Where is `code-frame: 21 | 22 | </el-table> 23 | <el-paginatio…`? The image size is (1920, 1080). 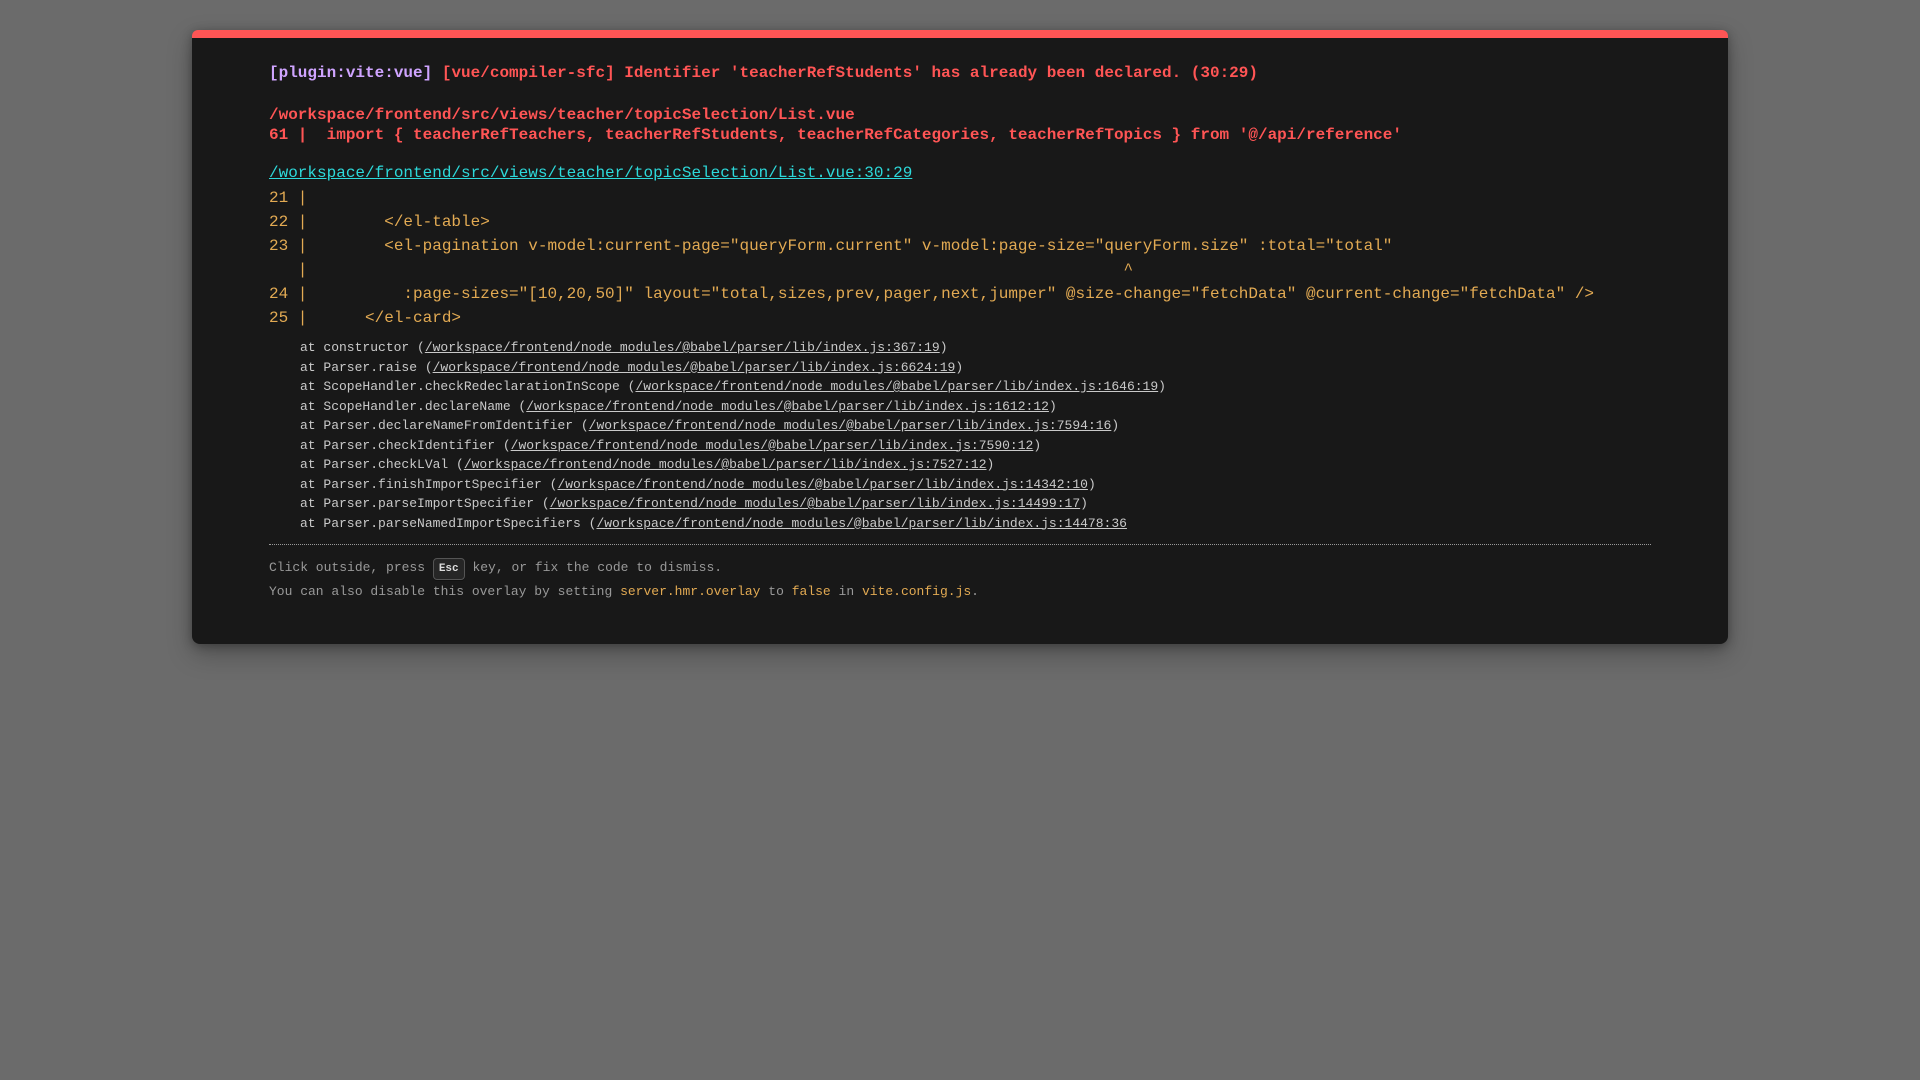
code-frame: 21 | 22 | </el-table> 23 | <el-paginatio… is located at coordinates (960, 258).